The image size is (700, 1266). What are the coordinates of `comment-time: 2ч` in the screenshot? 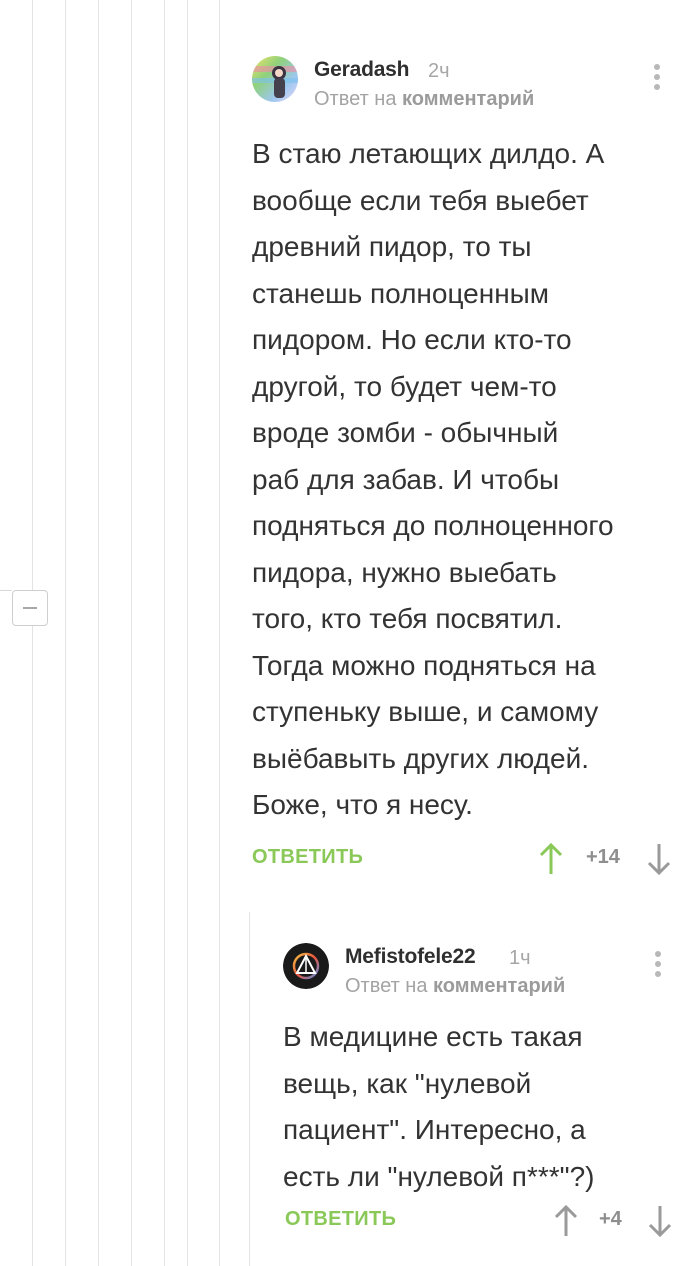 It's located at (439, 71).